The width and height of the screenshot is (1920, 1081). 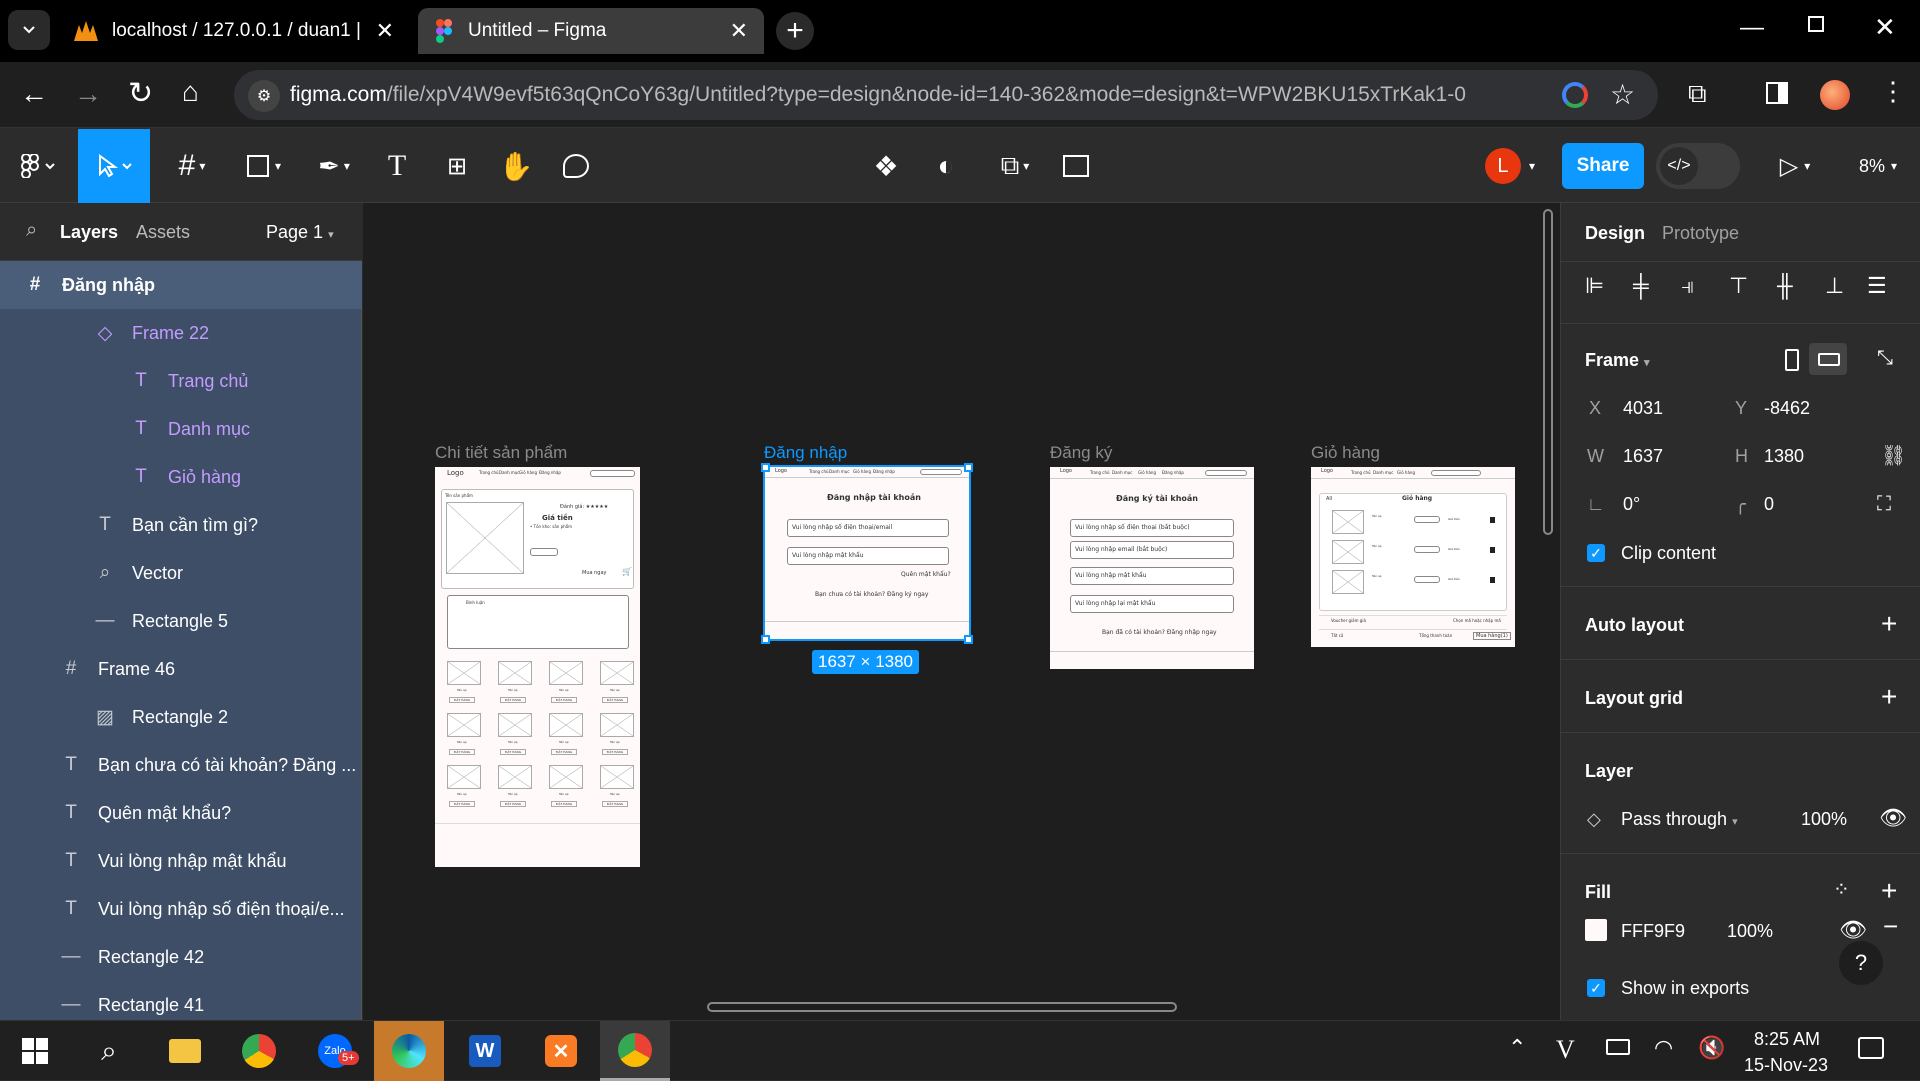 What do you see at coordinates (1617, 360) in the screenshot?
I see `frame-section-title: Frame ▾` at bounding box center [1617, 360].